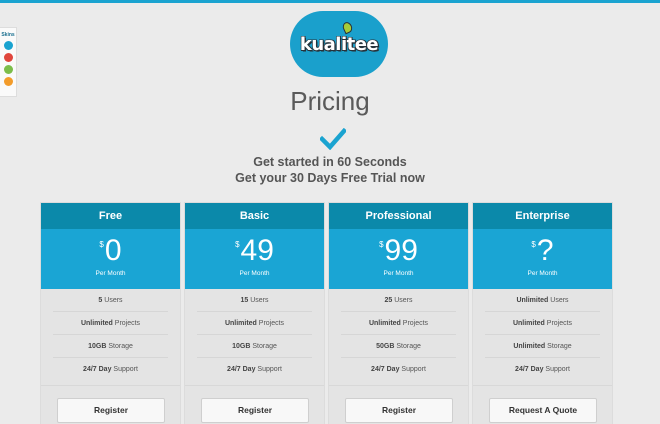 The image size is (660, 424). I want to click on leaf-icon, so click(347, 27).